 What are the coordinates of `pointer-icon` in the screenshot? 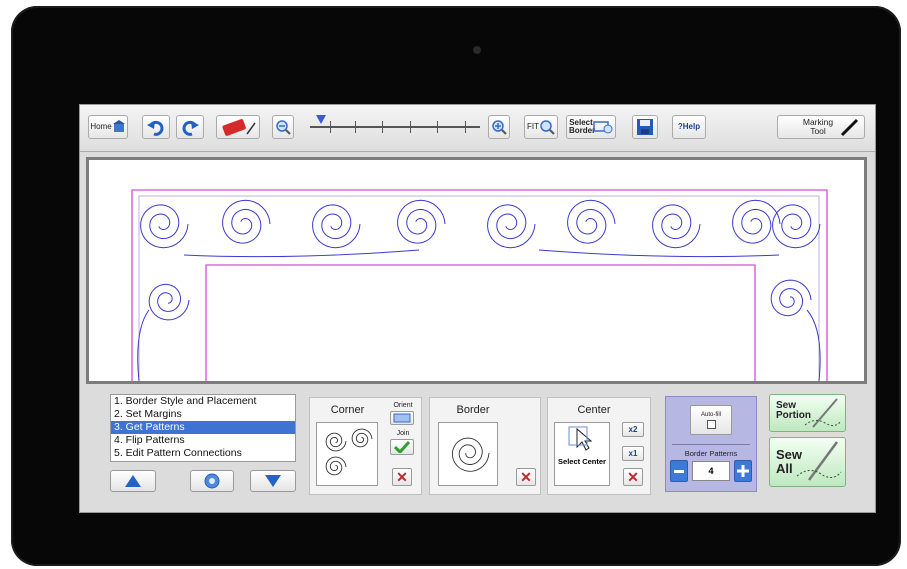 It's located at (580, 438).